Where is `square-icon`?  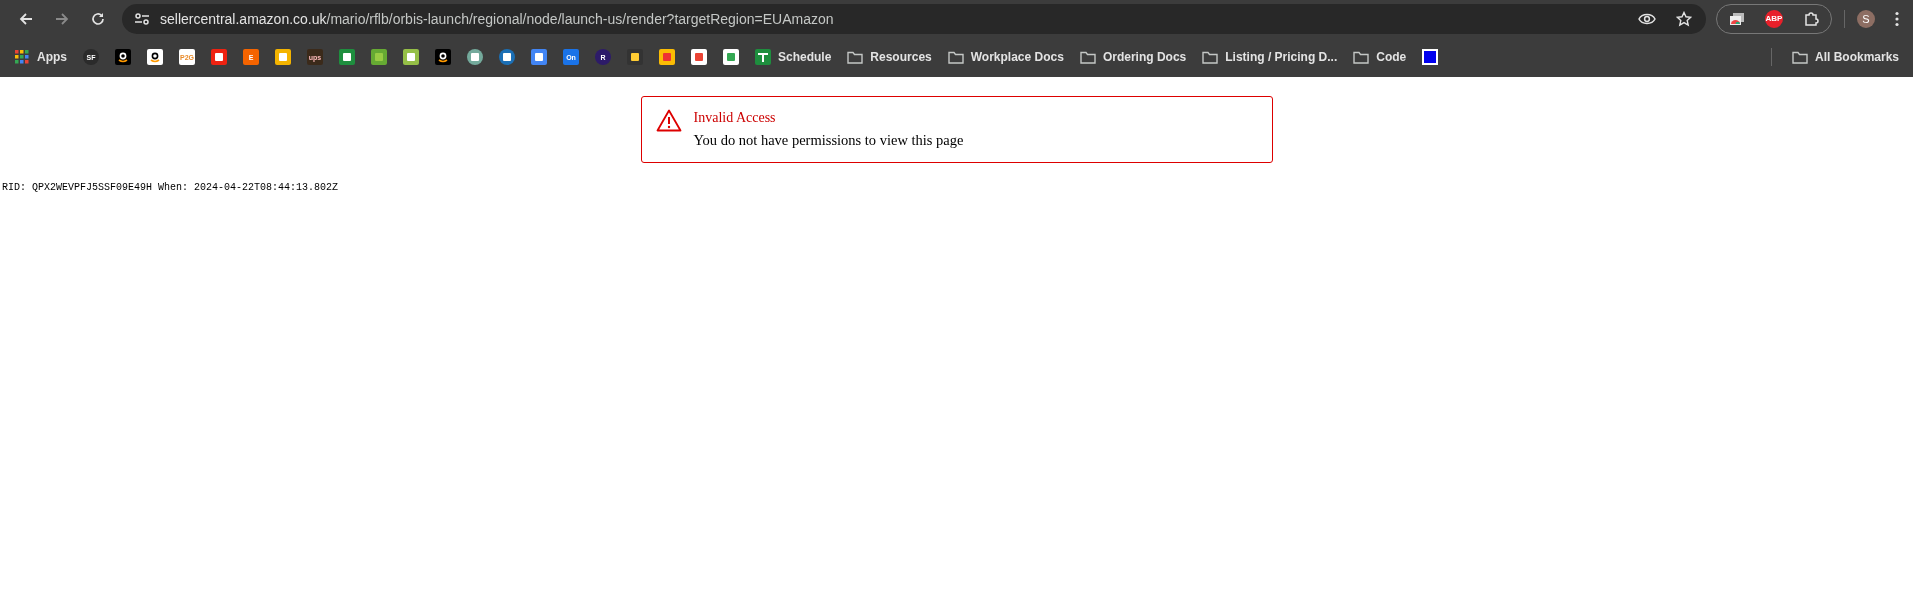
square-icon is located at coordinates (1430, 57).